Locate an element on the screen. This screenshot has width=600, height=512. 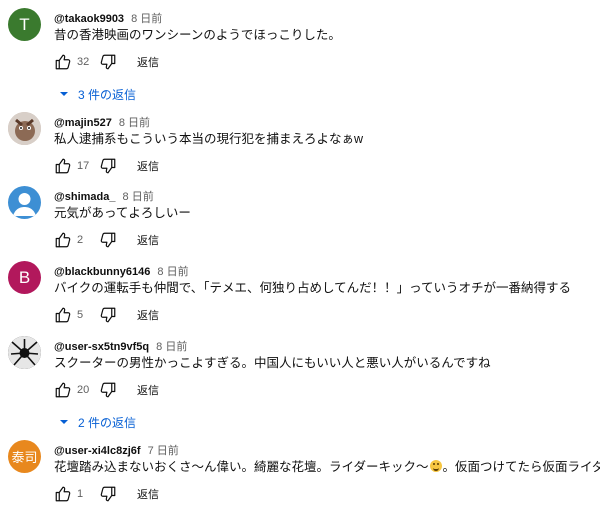
avatar: 泰司 is located at coordinates (24, 456).